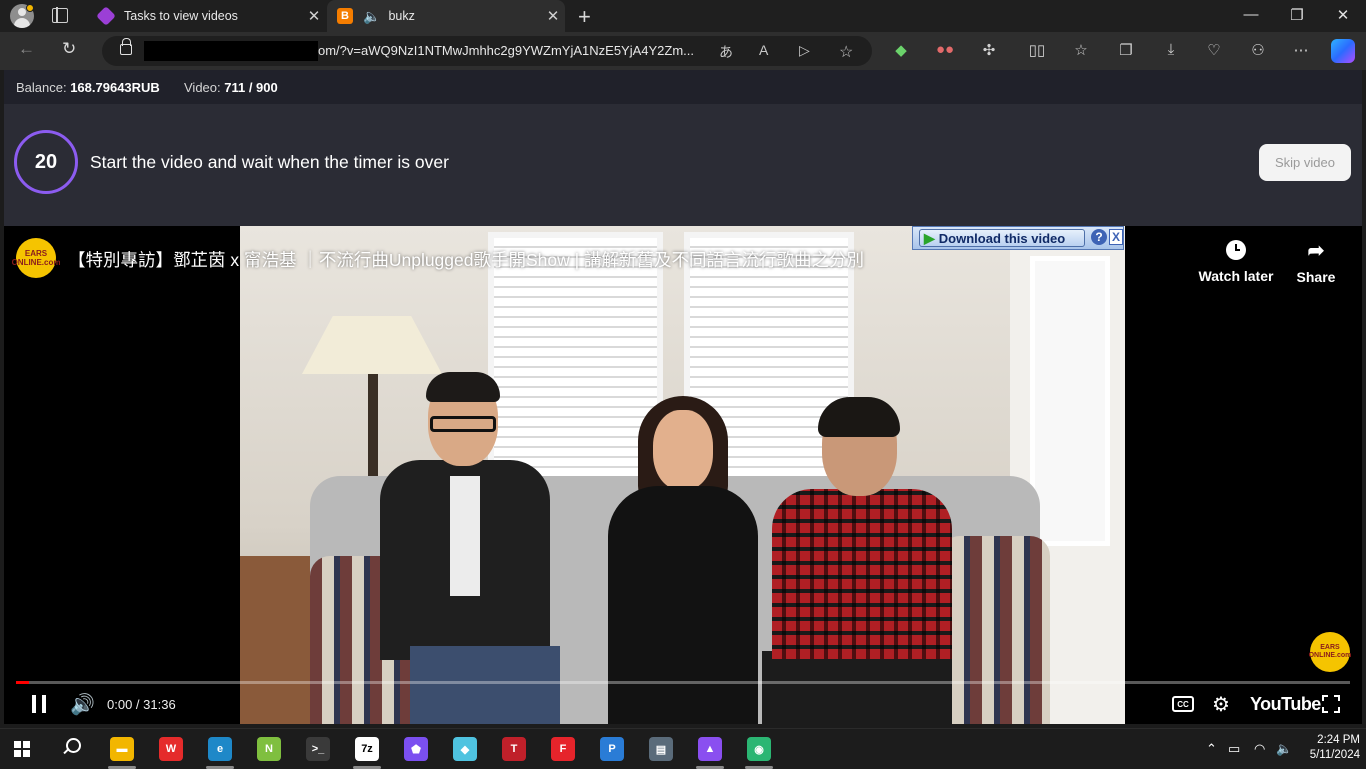 Image resolution: width=1366 pixels, height=769 pixels. I want to click on tab-actions-icon, so click(60, 15).